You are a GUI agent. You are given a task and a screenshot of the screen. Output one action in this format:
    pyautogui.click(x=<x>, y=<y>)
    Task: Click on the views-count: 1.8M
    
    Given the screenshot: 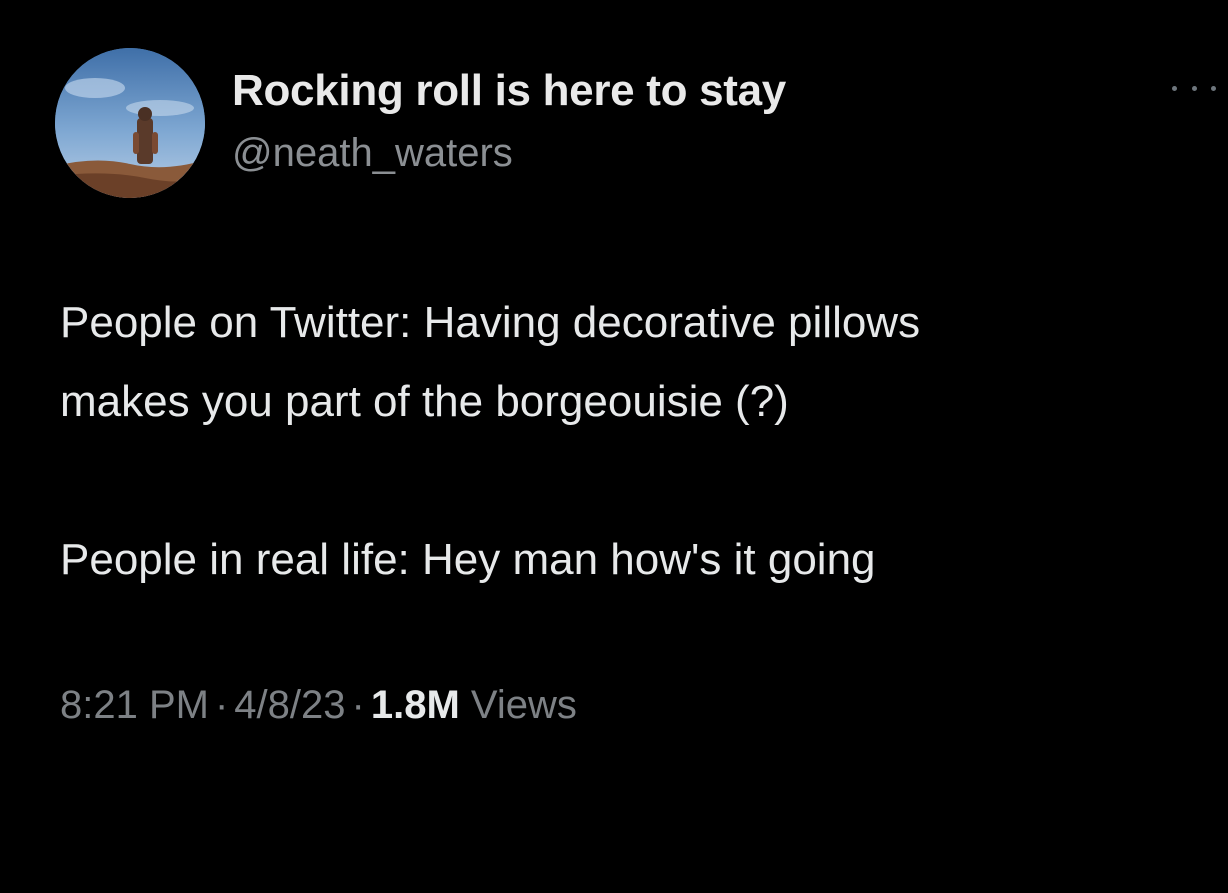 What is the action you would take?
    pyautogui.click(x=415, y=705)
    